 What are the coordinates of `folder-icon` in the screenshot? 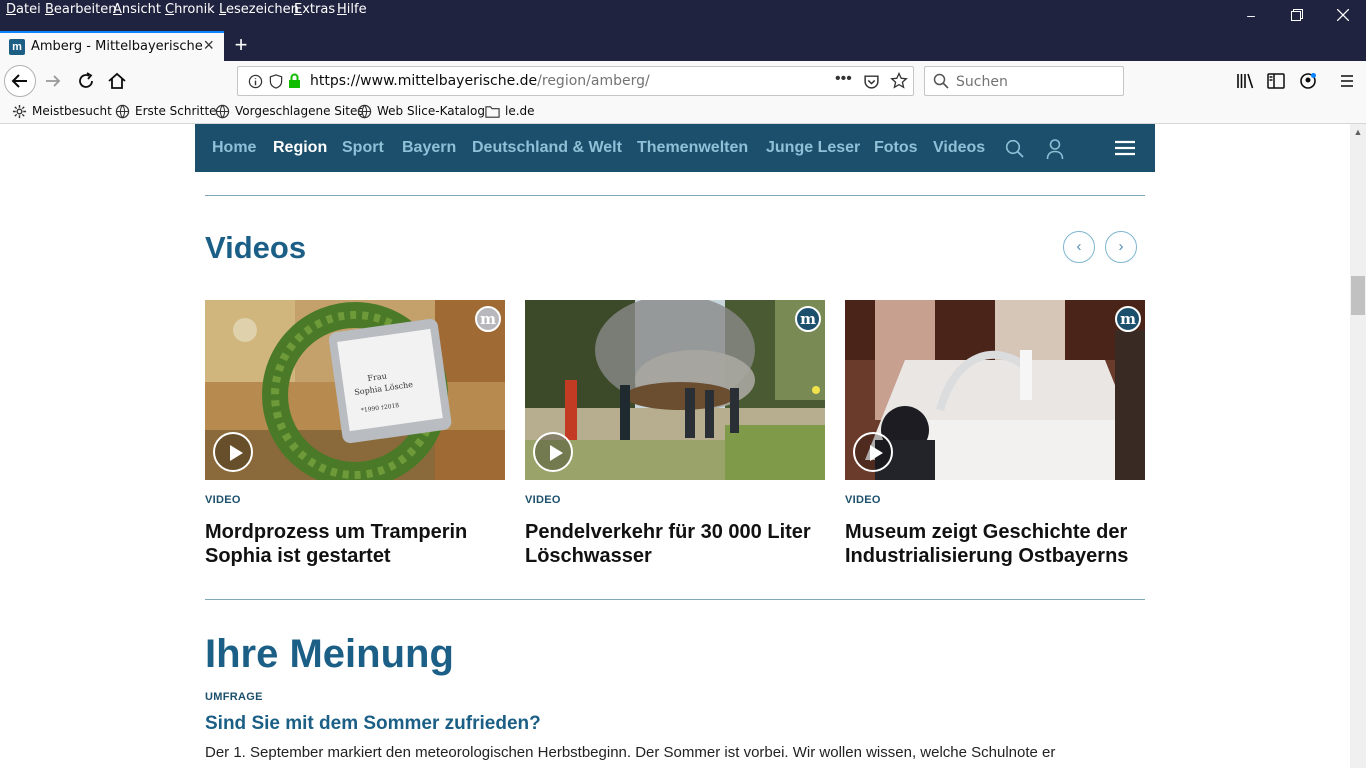 It's located at (492, 112).